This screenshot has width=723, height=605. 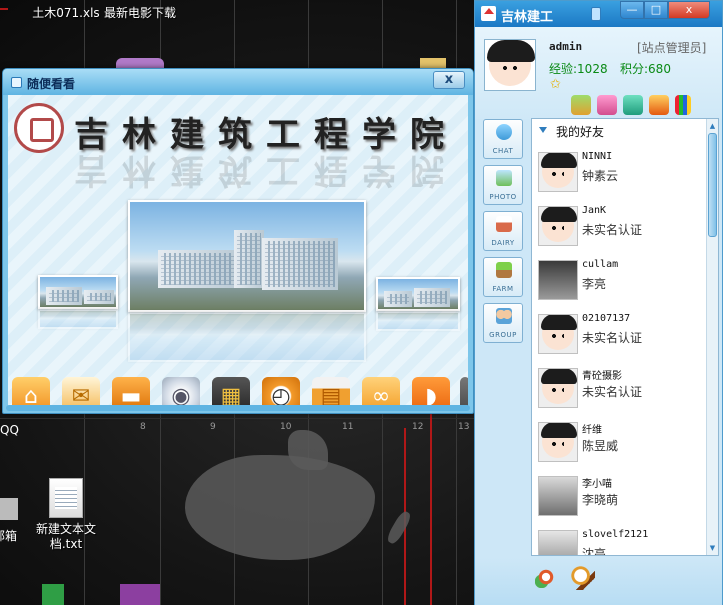 I want to click on list-item: 02107137 未实名认证, so click(x=620, y=334).